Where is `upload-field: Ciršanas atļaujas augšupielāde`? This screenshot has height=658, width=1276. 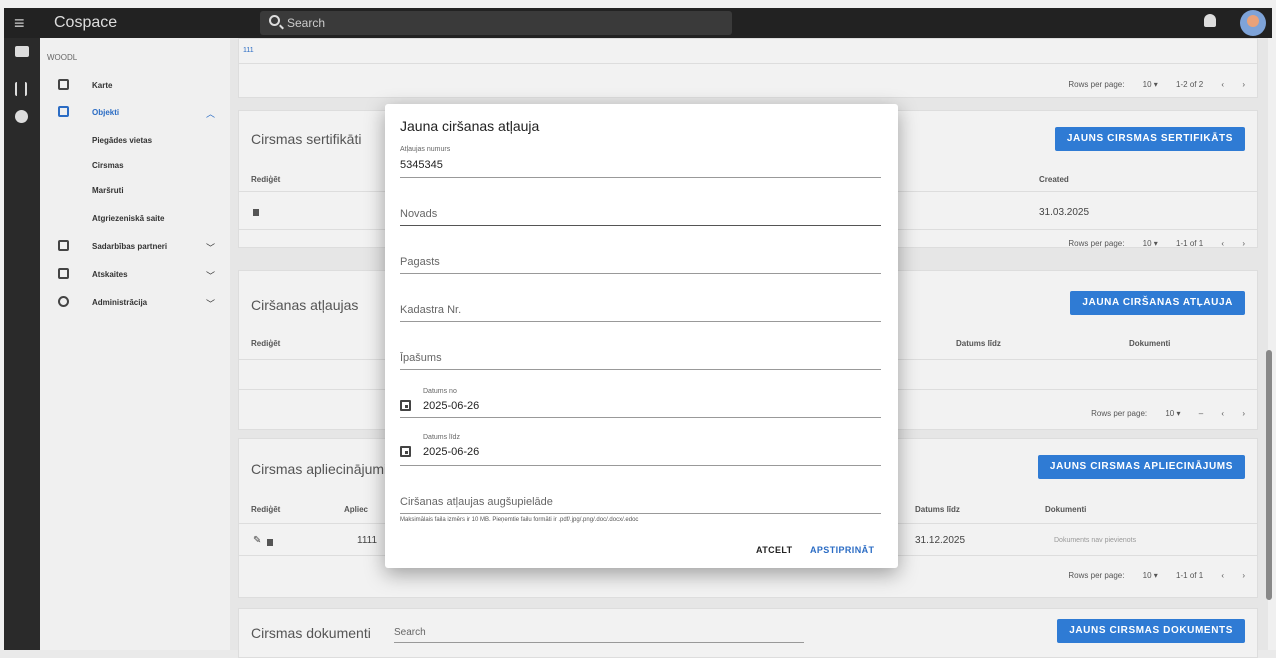 upload-field: Ciršanas atļaujas augšupielāde is located at coordinates (640, 499).